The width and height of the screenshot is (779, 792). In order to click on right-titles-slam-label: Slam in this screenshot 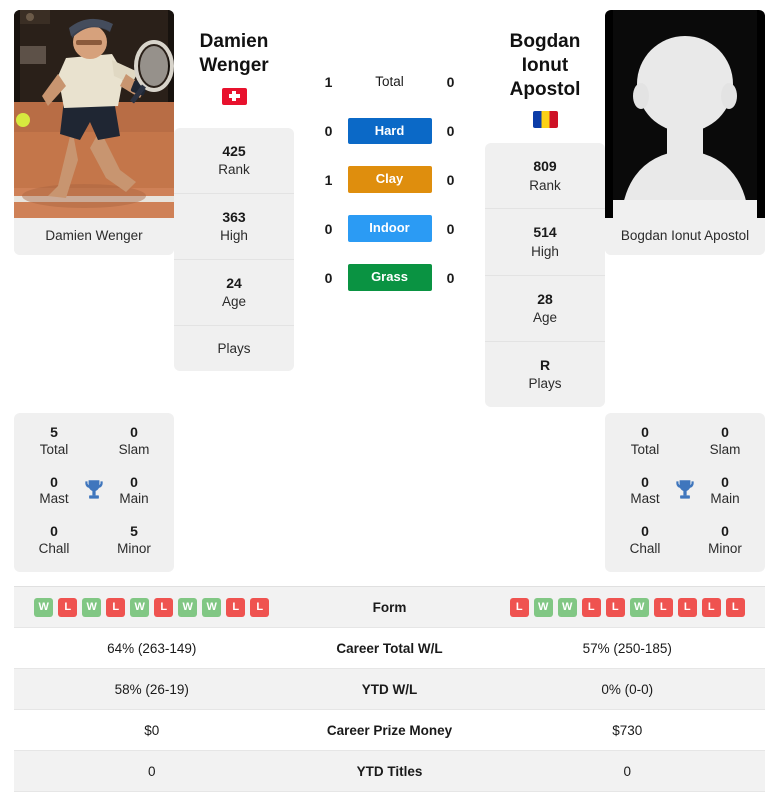, I will do `click(725, 449)`.